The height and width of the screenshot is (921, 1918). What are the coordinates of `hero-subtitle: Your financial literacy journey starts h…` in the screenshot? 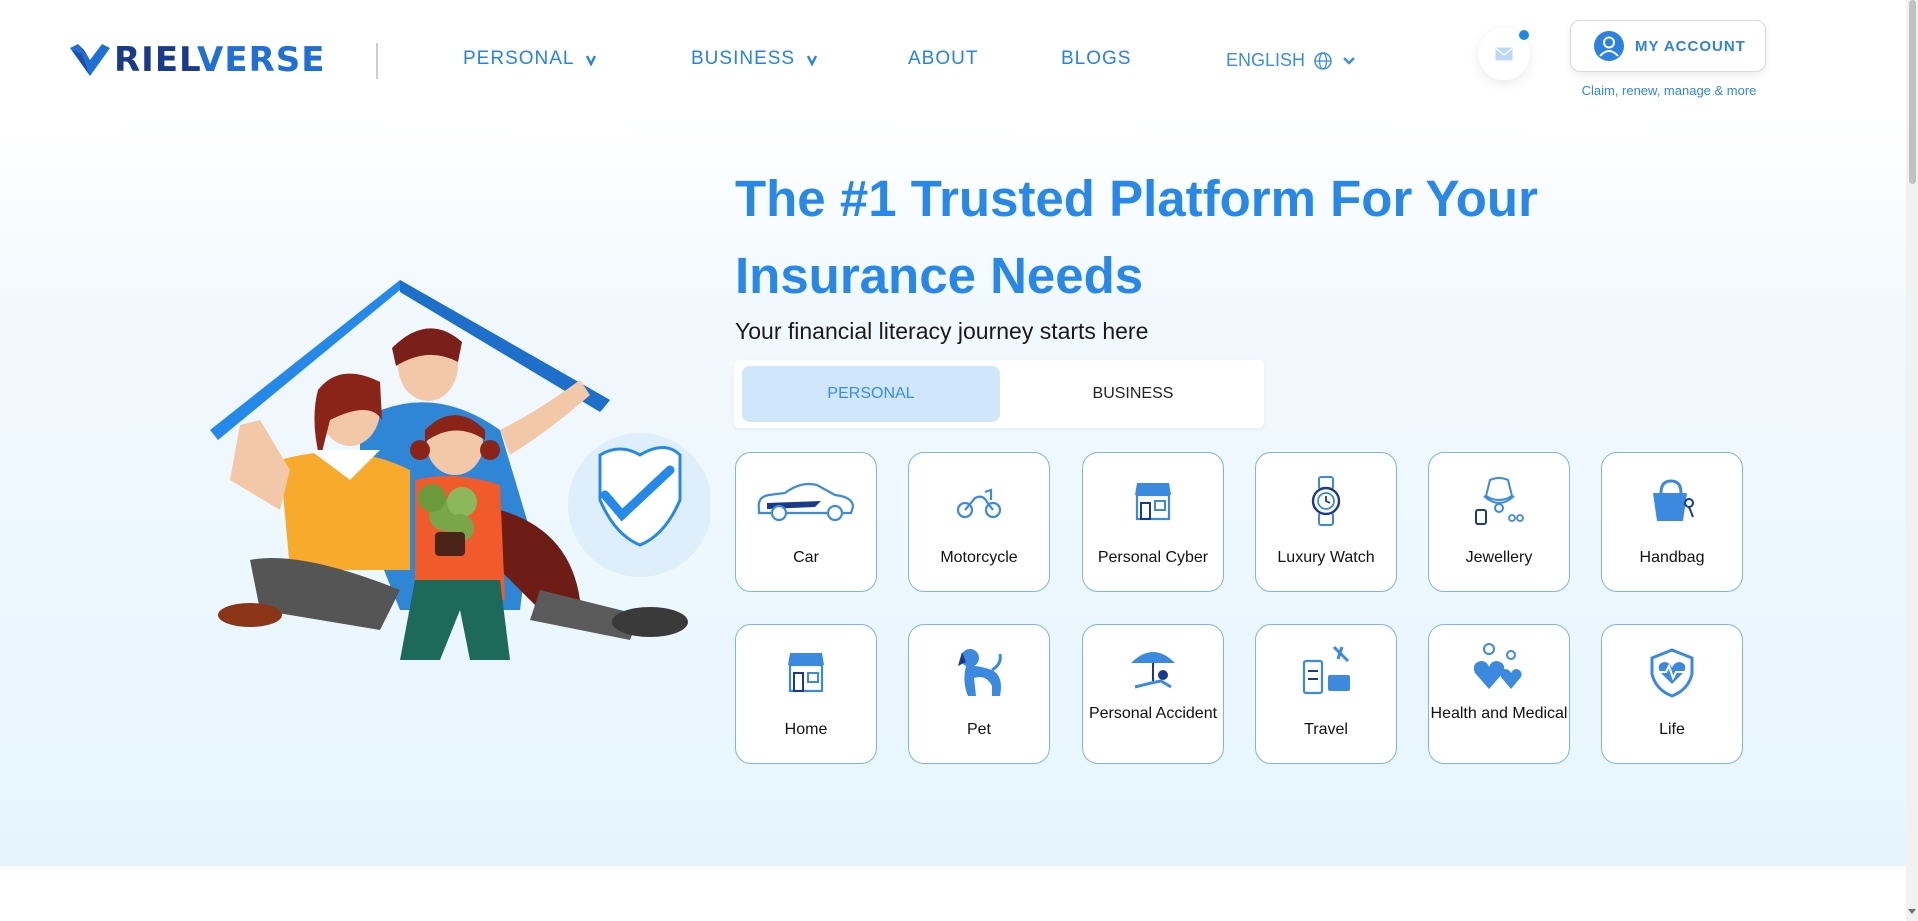 It's located at (942, 331).